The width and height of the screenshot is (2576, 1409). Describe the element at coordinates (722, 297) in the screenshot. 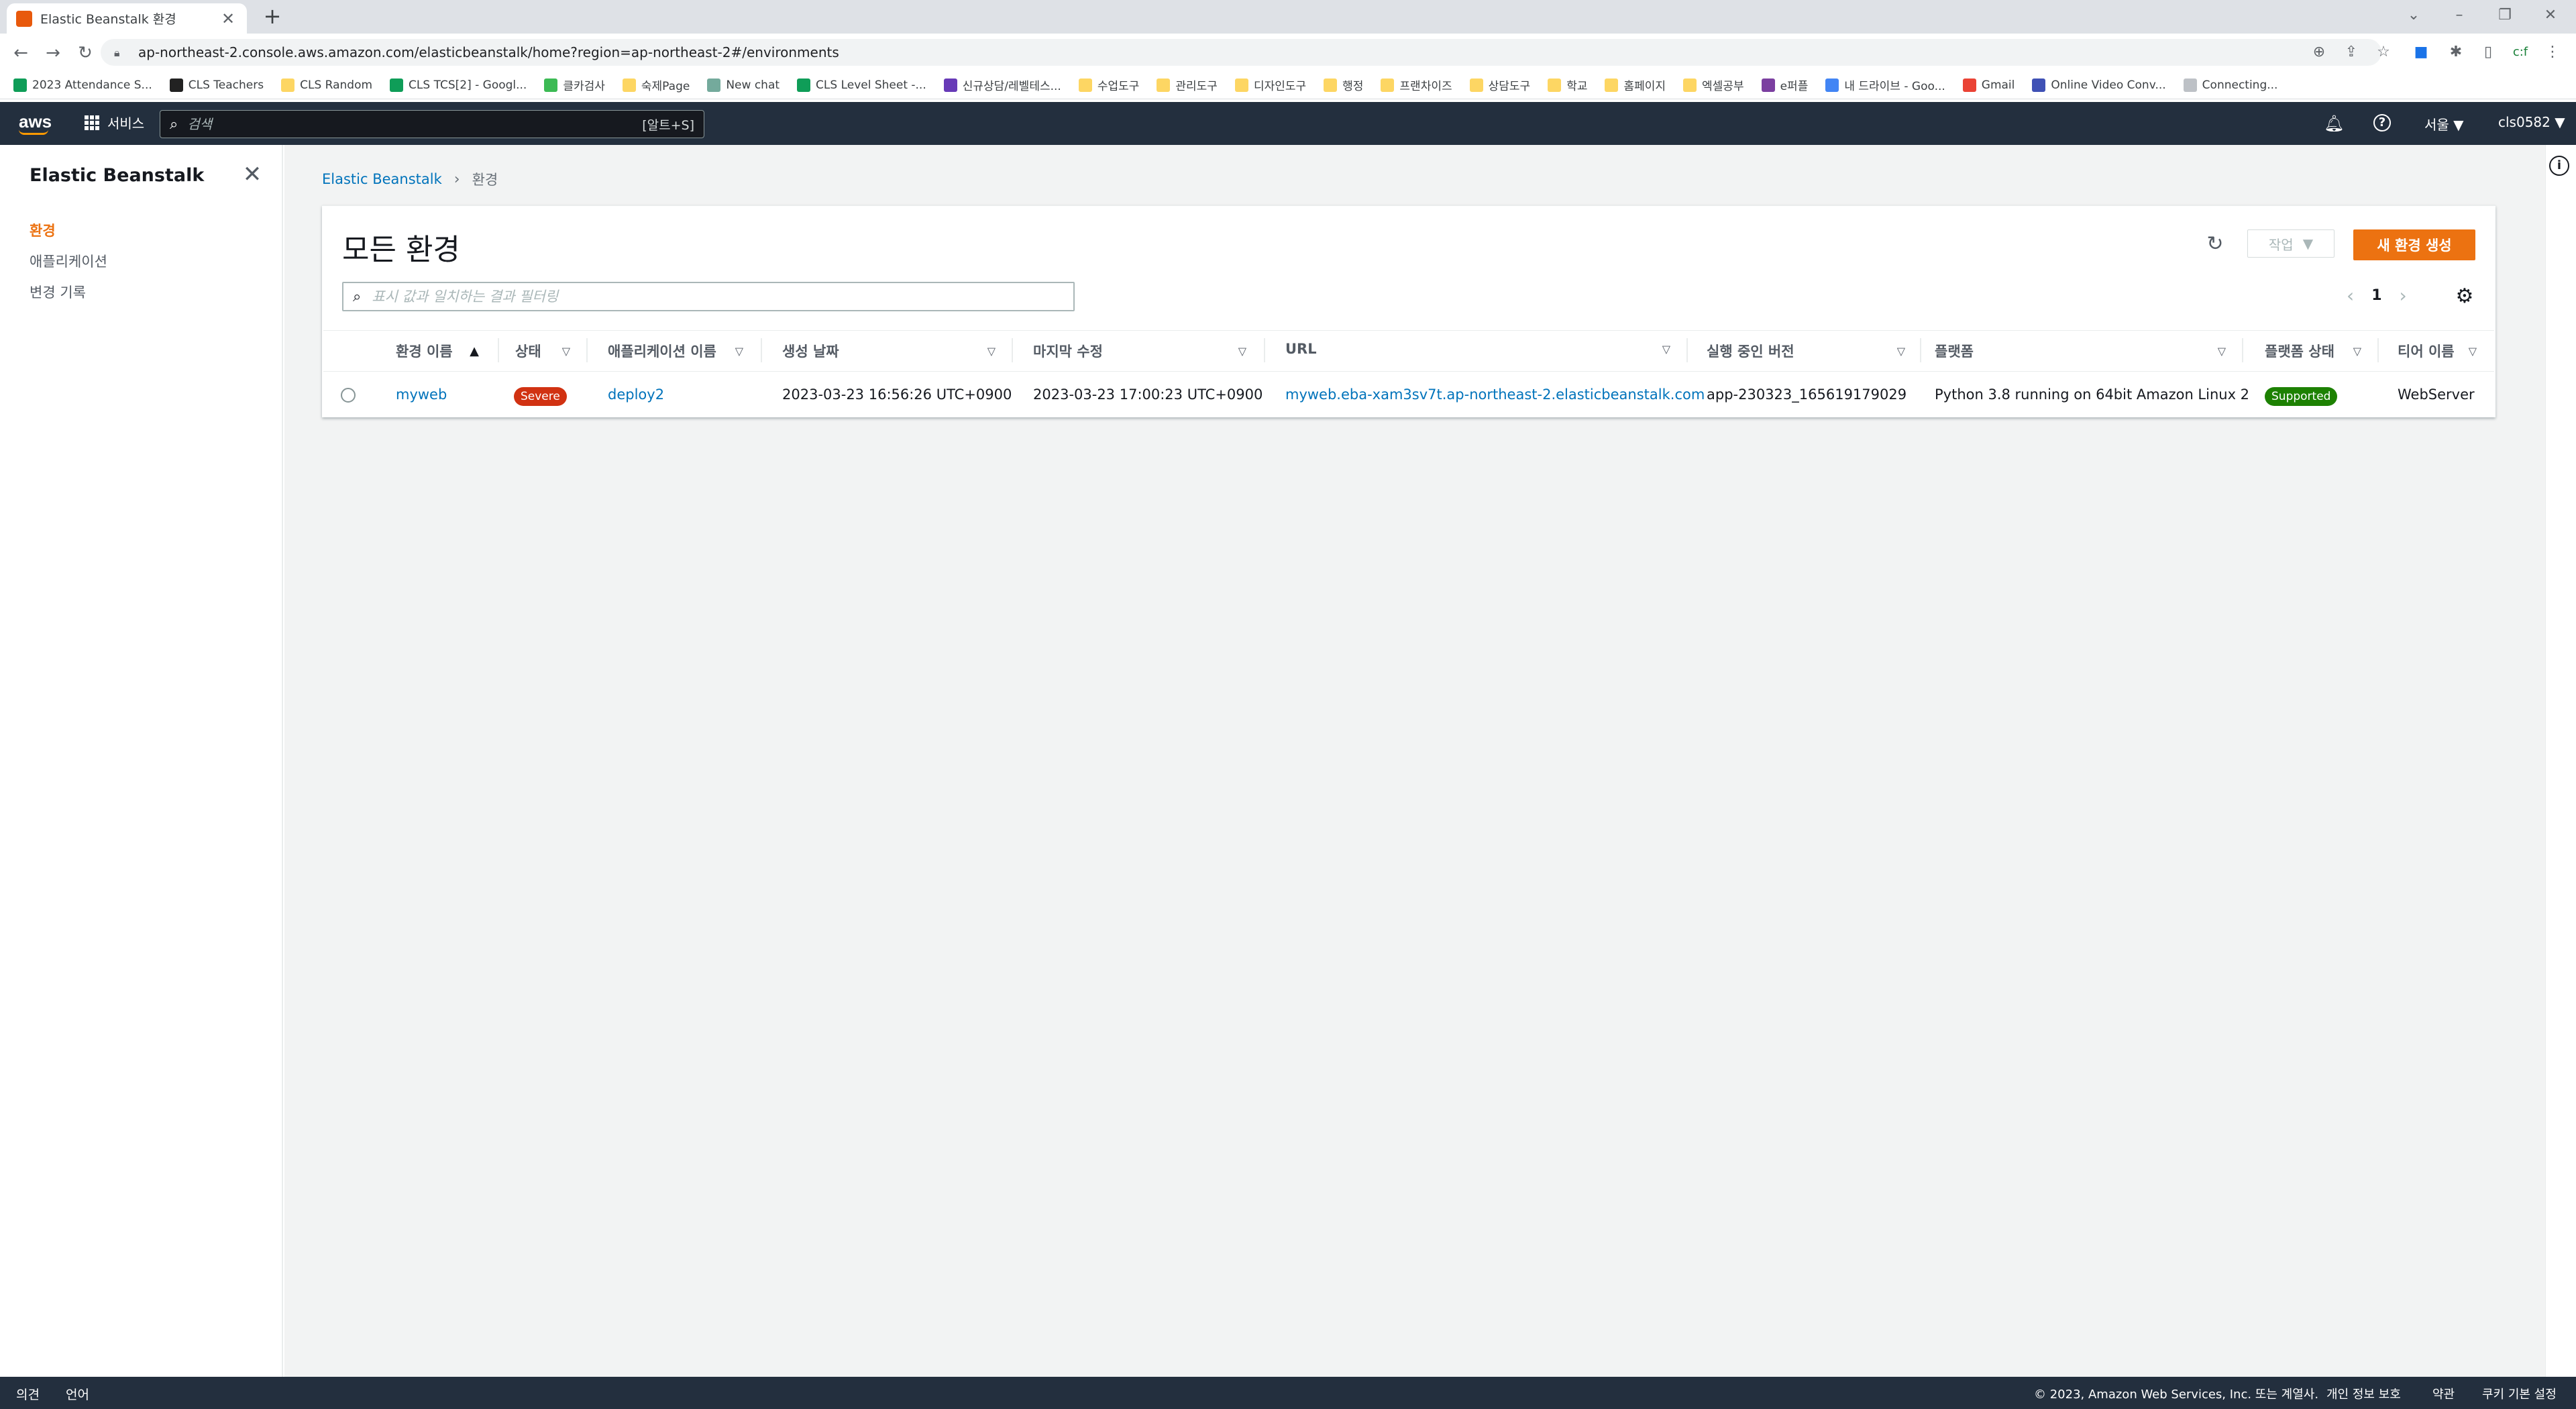

I see `filter-input` at that location.